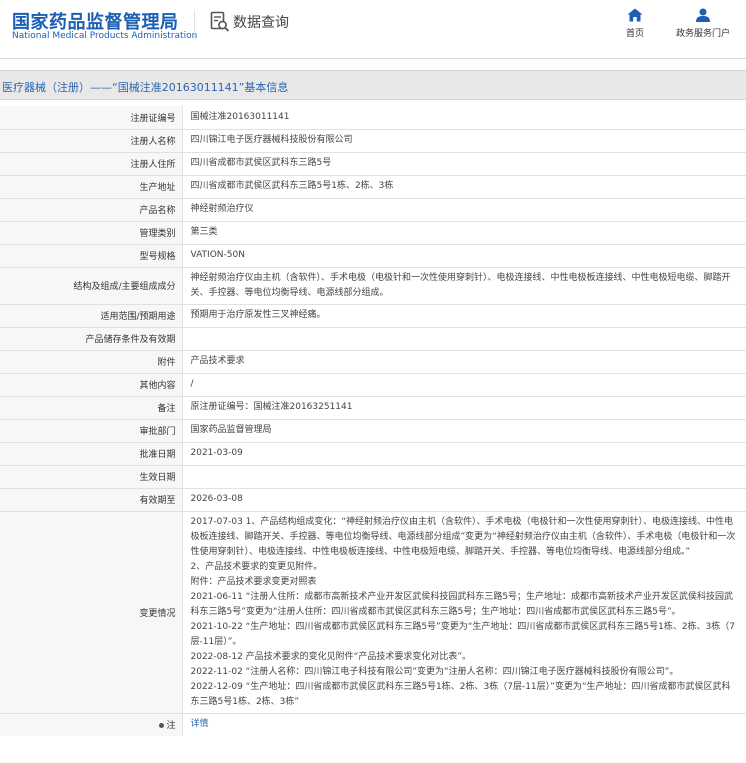 This screenshot has height=763, width=746. What do you see at coordinates (194, 24) in the screenshot?
I see `header-divider` at bounding box center [194, 24].